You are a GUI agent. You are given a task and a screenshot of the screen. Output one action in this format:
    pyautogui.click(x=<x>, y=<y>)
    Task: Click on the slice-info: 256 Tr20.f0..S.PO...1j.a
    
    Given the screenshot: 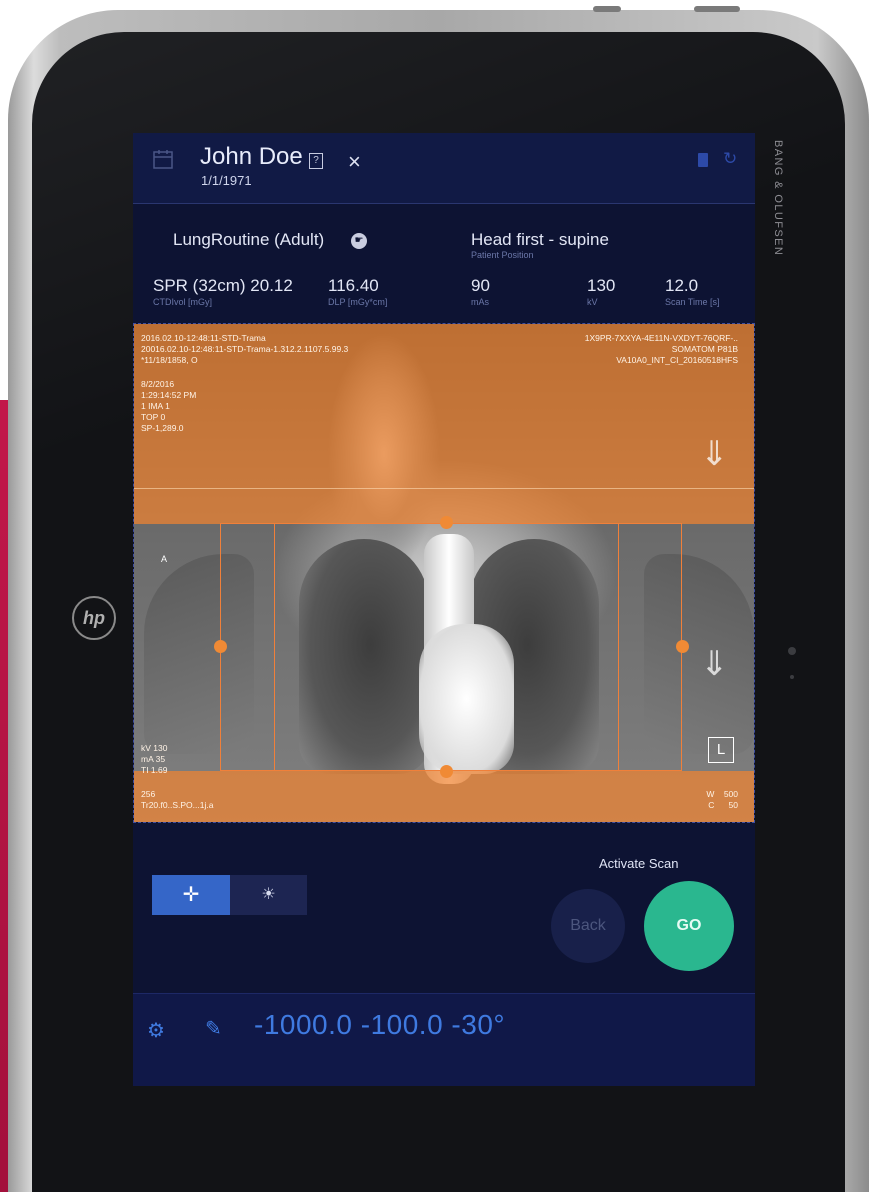 What is the action you would take?
    pyautogui.click(x=177, y=799)
    